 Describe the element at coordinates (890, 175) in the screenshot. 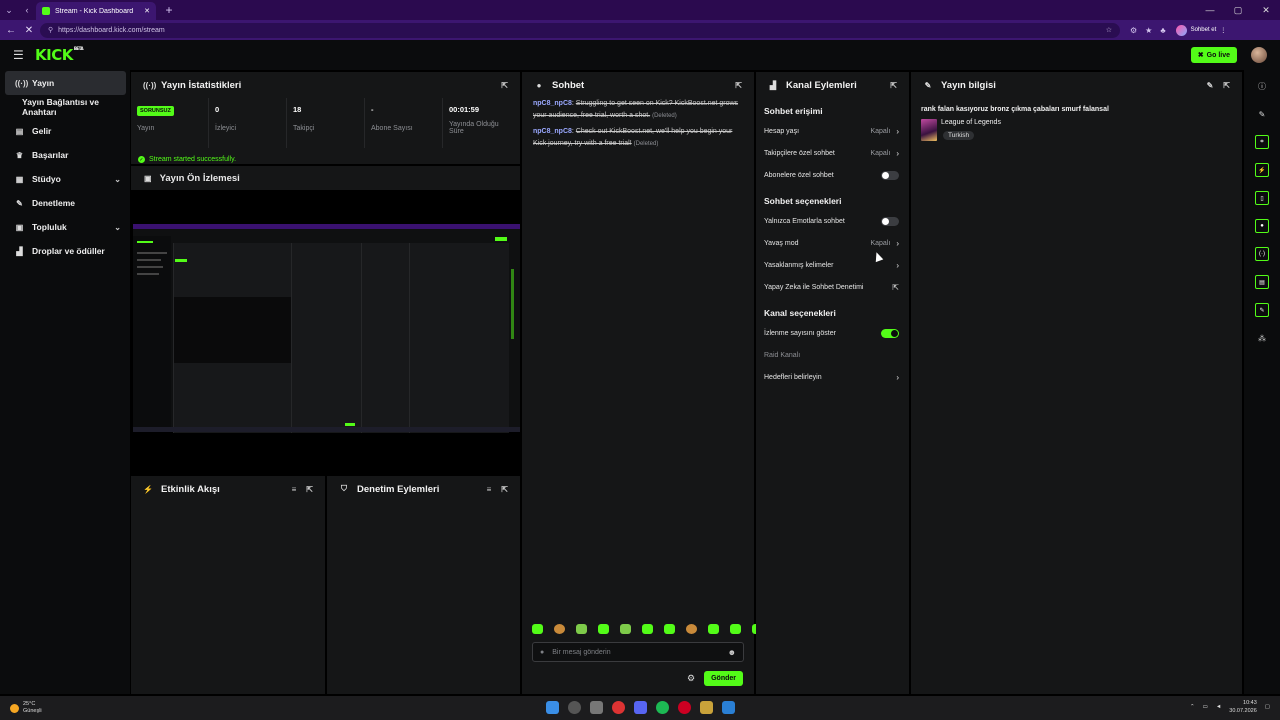

I see `subscribers-only-toggle` at that location.